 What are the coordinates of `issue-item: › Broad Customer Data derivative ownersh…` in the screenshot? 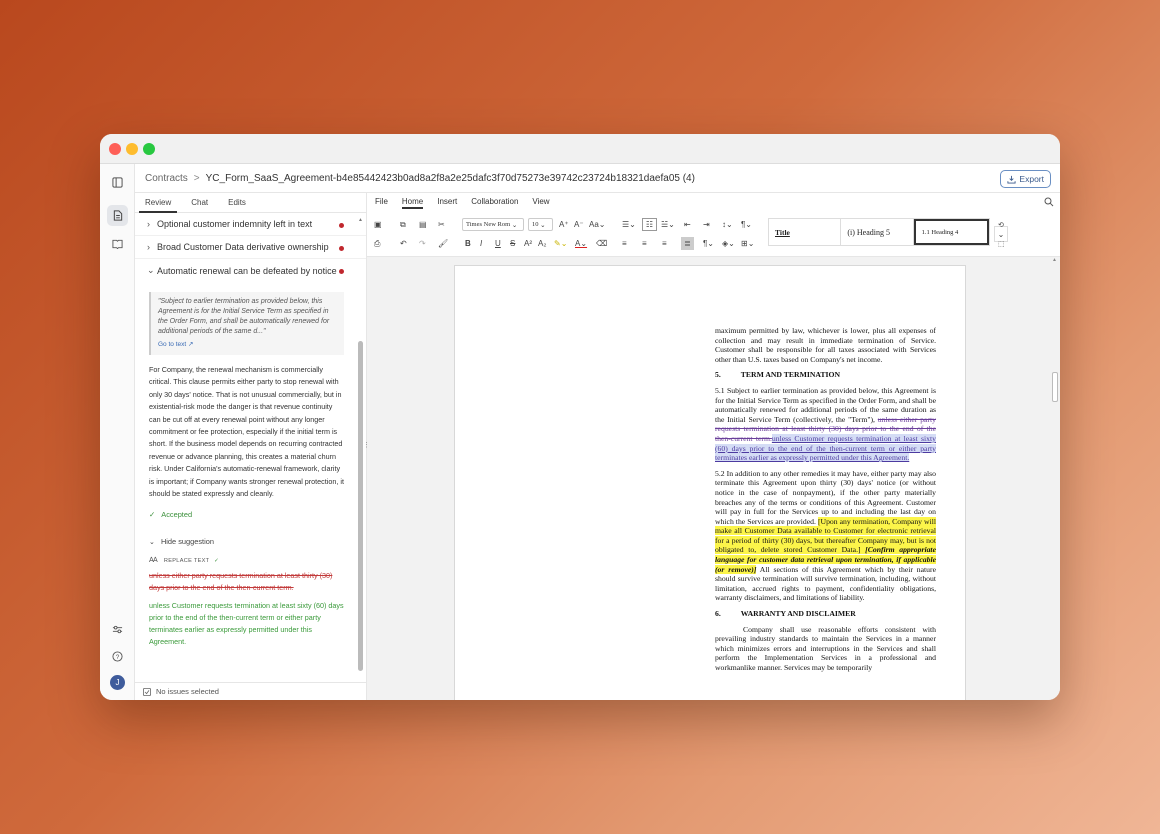 It's located at (250, 247).